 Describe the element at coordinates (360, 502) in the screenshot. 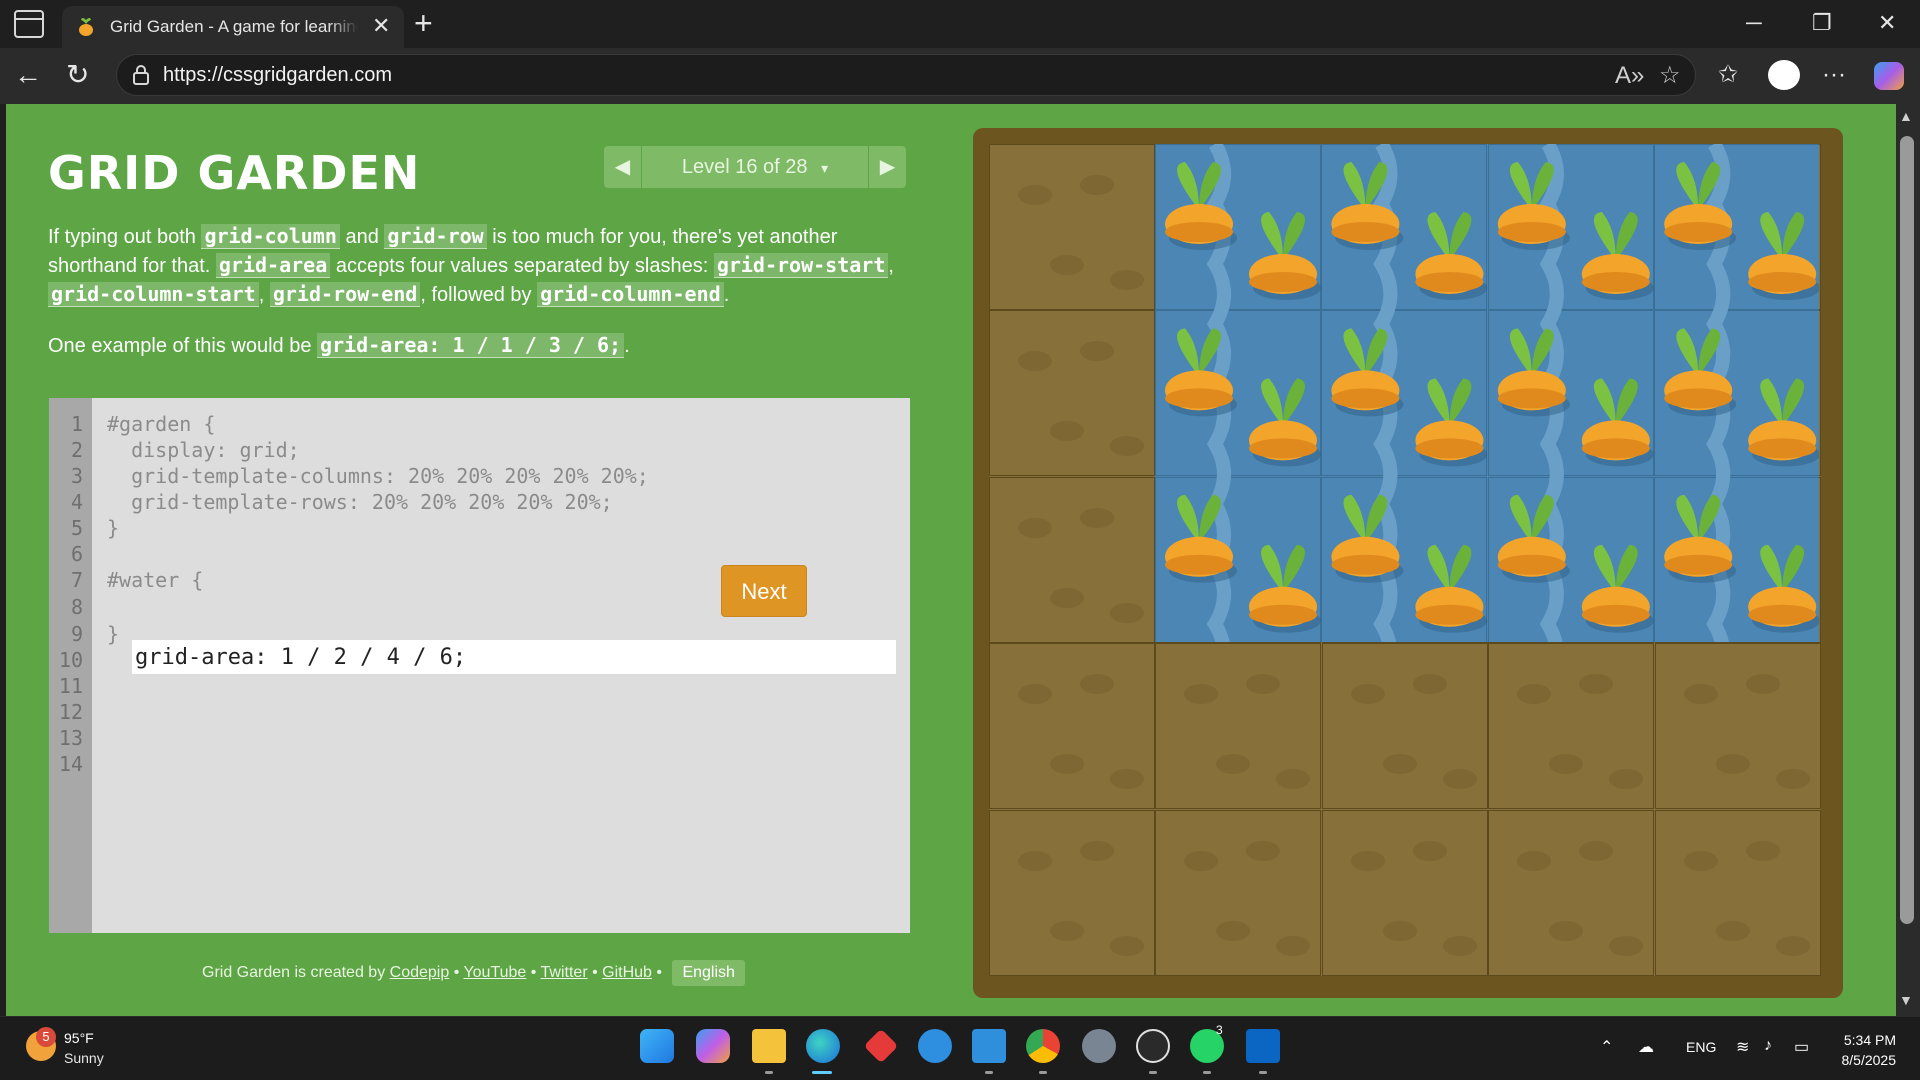

I see `code-line: grid-template-rows: 20% 20% 20% 20% 20%;` at that location.